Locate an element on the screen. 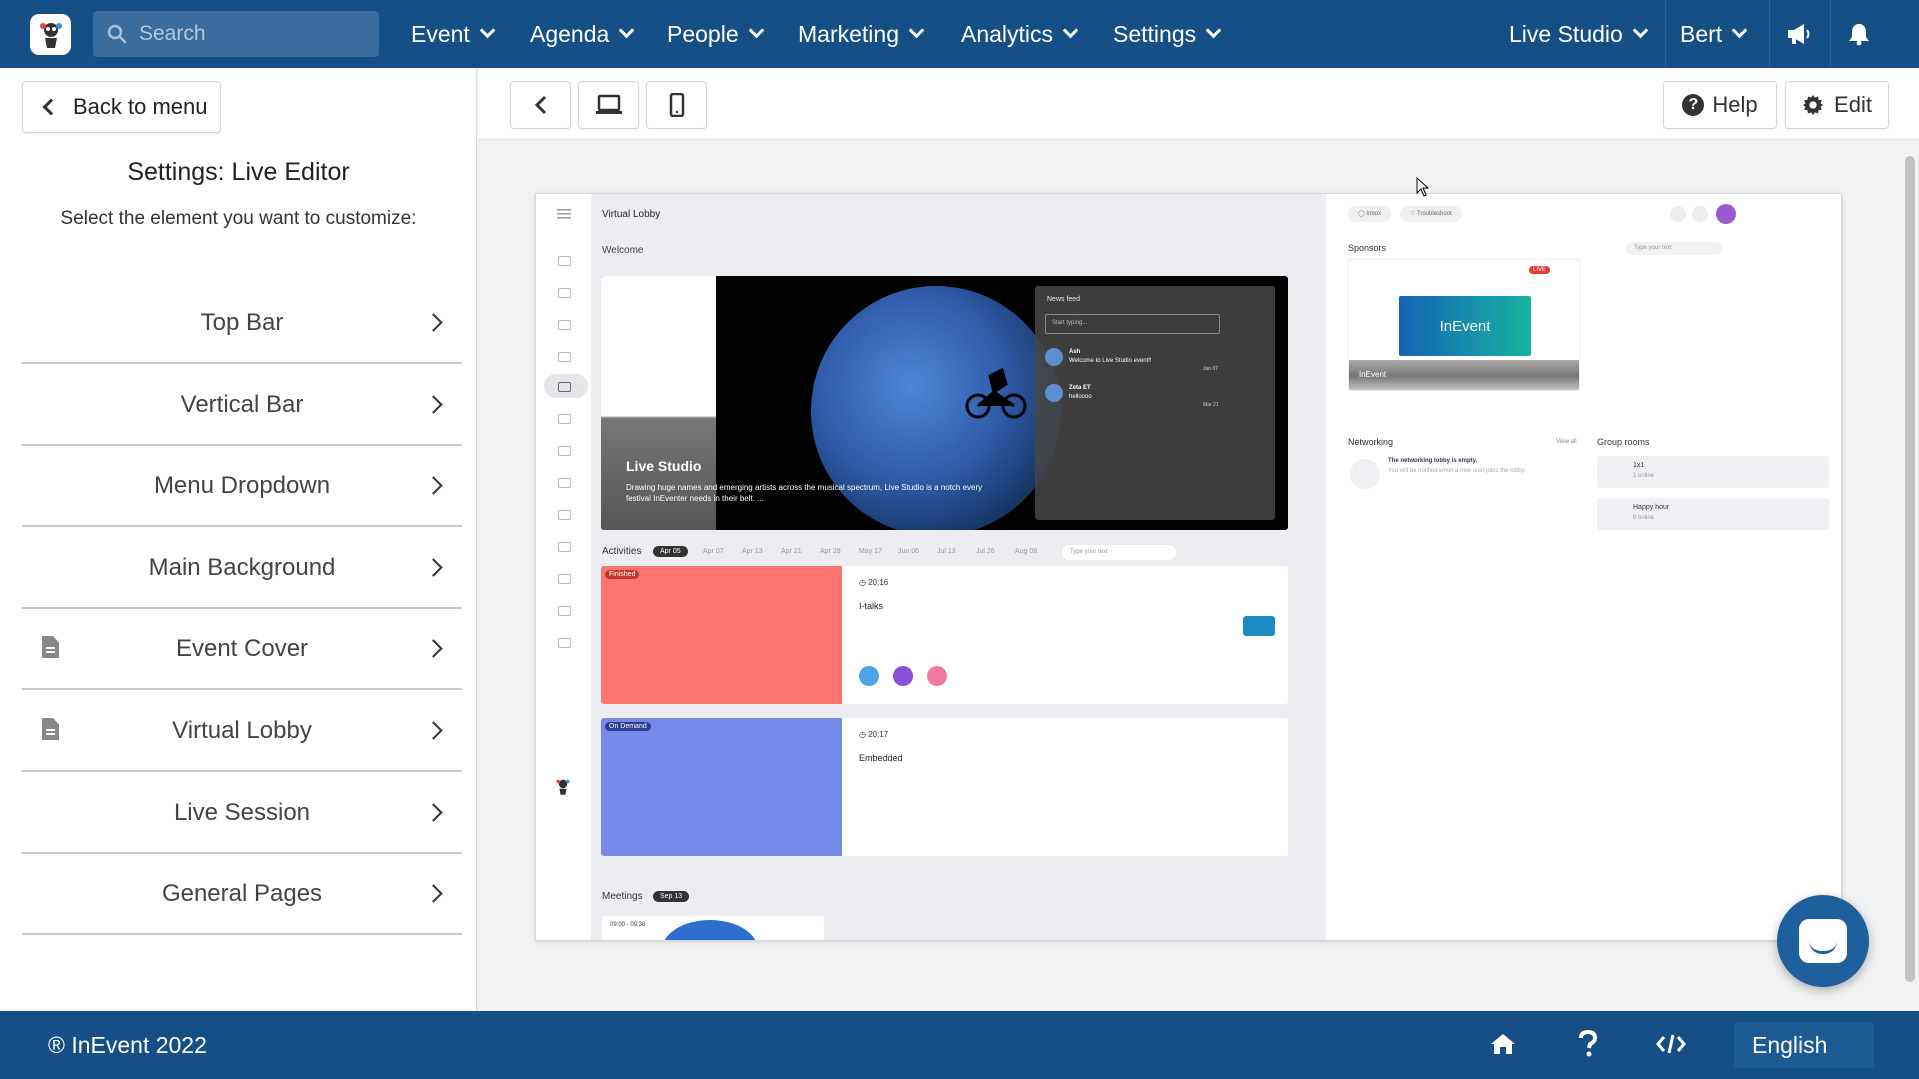 This screenshot has width=1919, height=1079. language-selector: English is located at coordinates (1804, 1045).